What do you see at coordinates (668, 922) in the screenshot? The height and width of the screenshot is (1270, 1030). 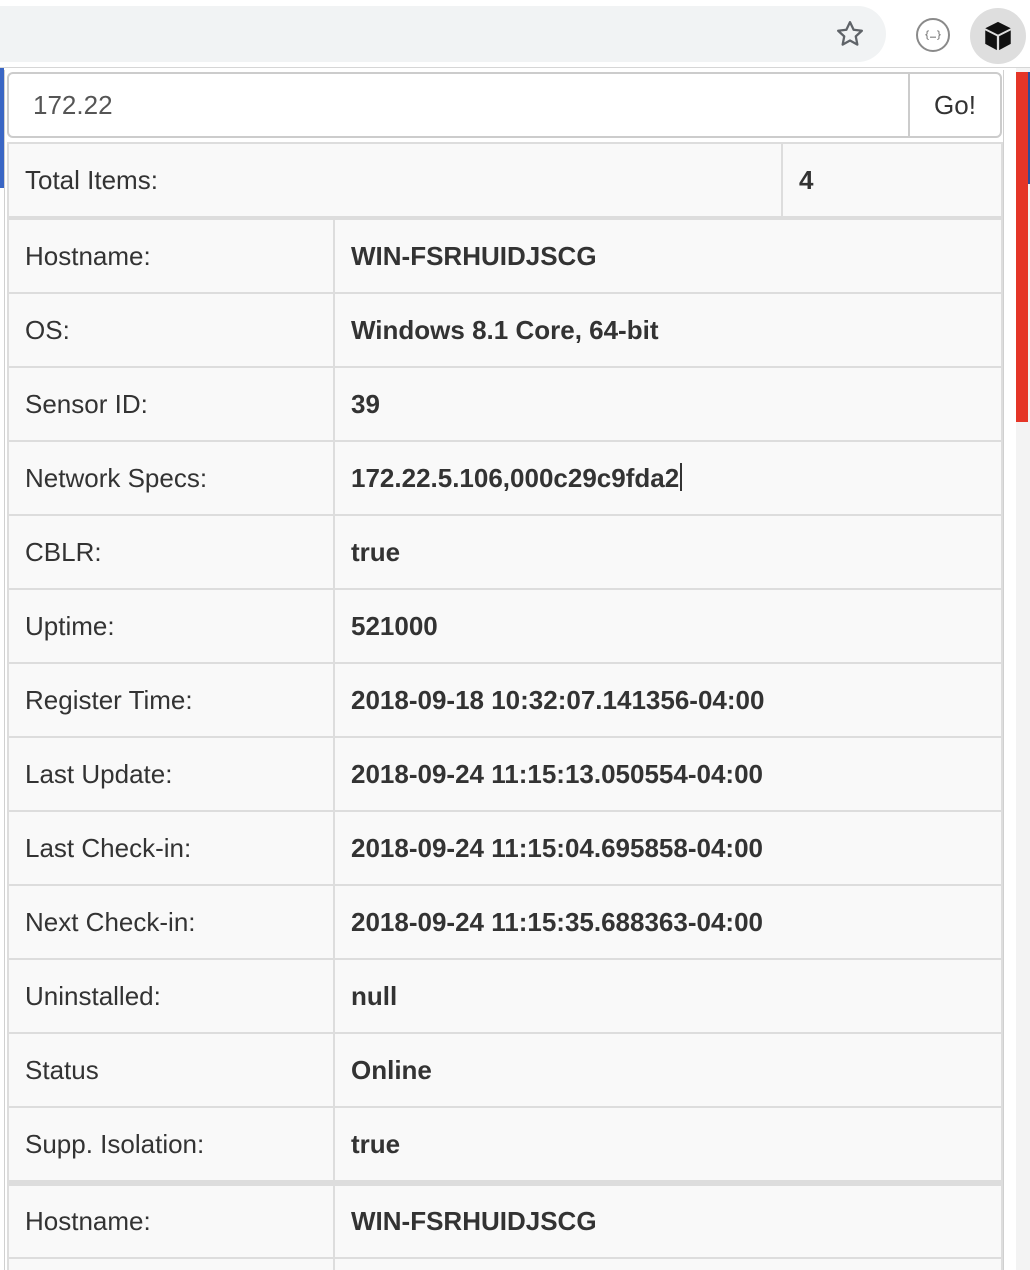 I see `field-value: 2018-09-24 11:15:35.688363-04:00` at bounding box center [668, 922].